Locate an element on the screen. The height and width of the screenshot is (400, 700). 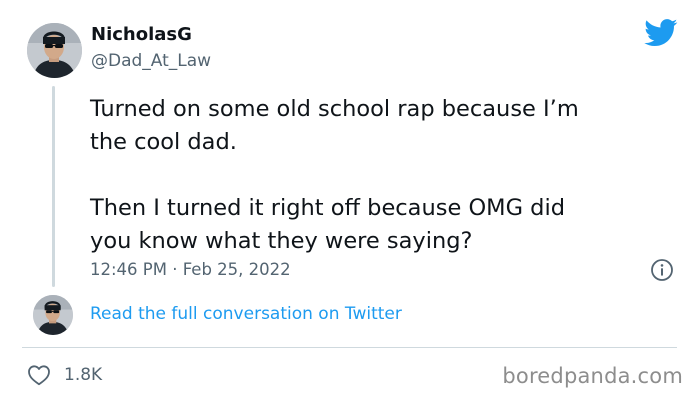
info-icon is located at coordinates (662, 270).